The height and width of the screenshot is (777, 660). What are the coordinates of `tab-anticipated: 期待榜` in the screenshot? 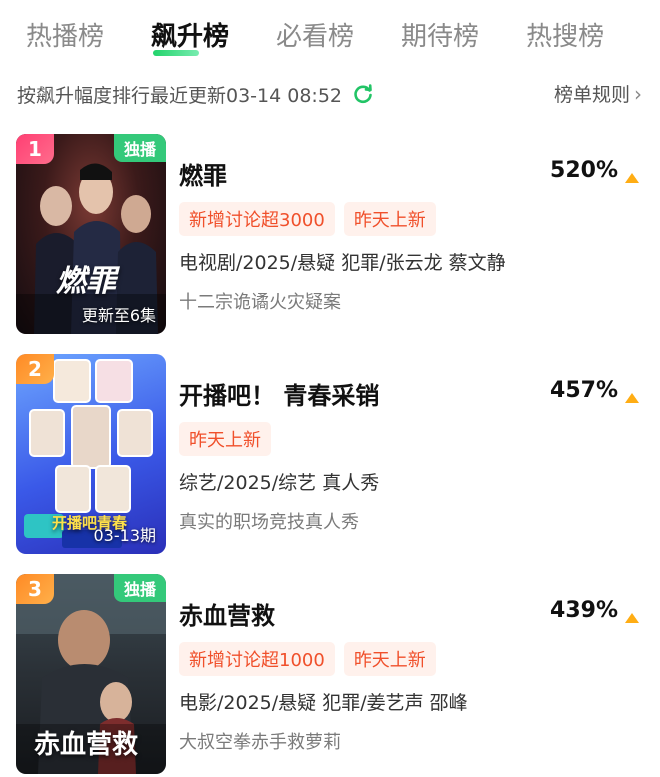 It's located at (440, 34).